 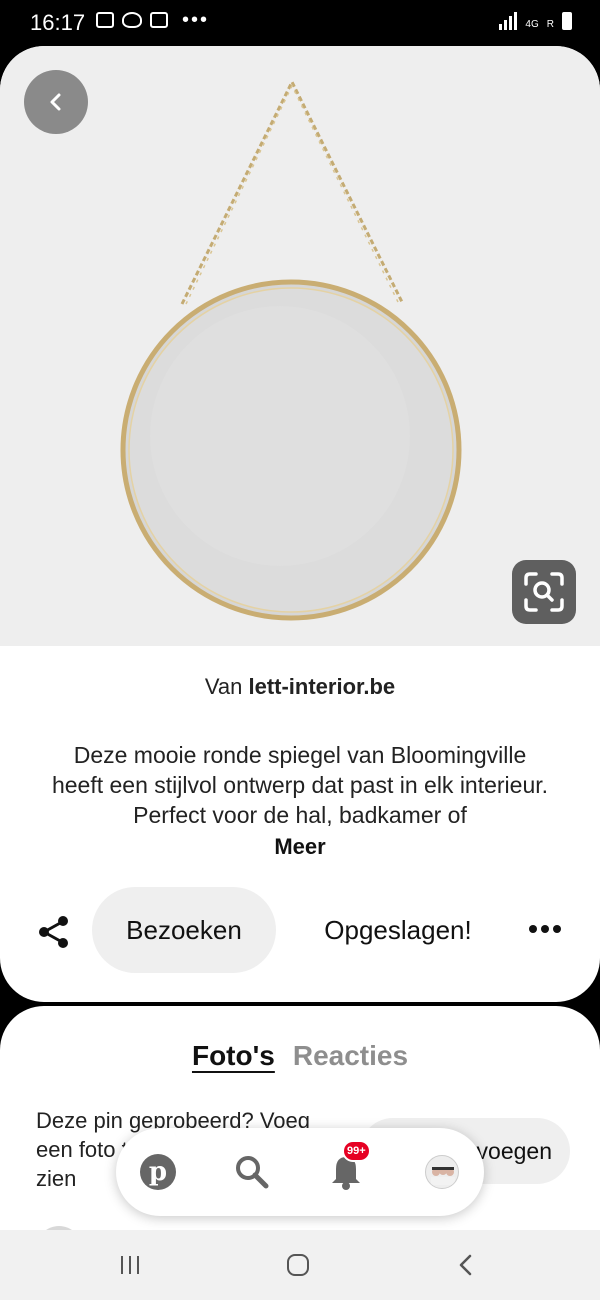 What do you see at coordinates (350, 1056) in the screenshot?
I see `tab-comments: Reacties` at bounding box center [350, 1056].